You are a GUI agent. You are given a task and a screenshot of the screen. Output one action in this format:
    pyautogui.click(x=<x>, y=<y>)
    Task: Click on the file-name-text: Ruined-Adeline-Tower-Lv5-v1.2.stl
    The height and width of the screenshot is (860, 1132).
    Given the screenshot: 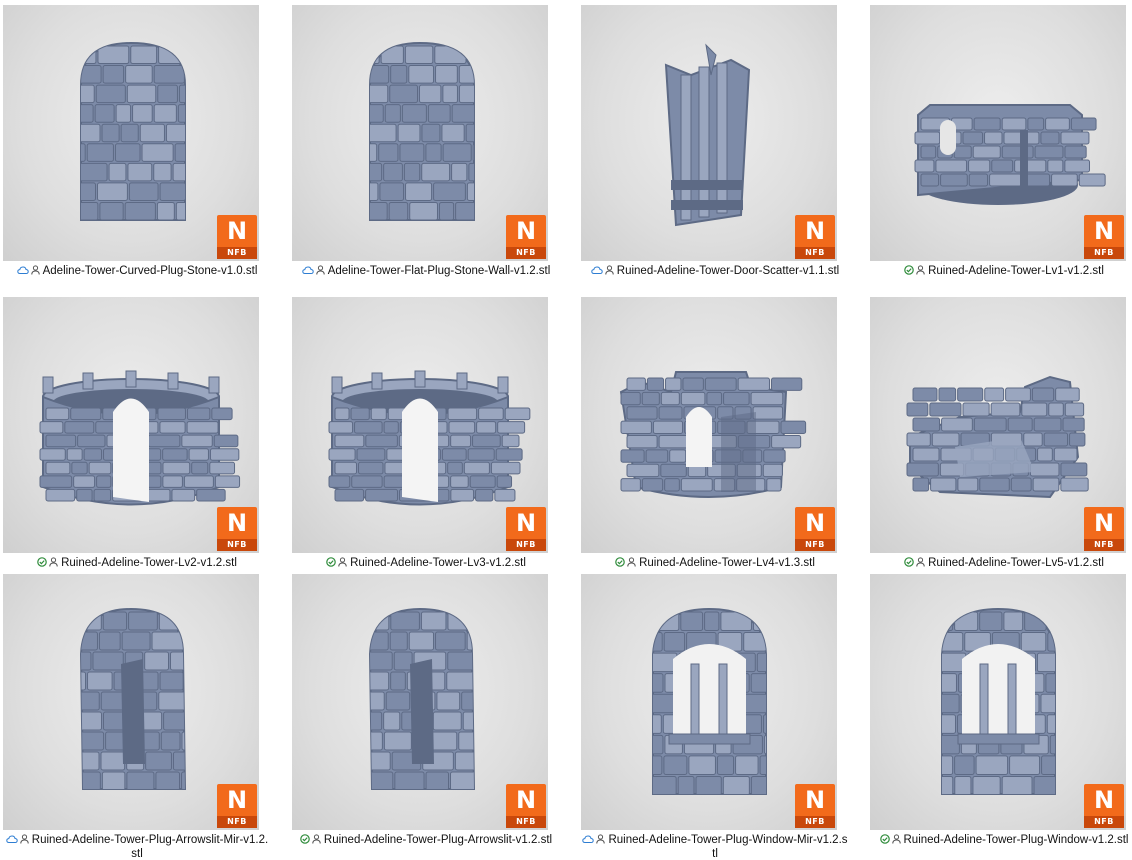 What is the action you would take?
    pyautogui.click(x=1016, y=563)
    